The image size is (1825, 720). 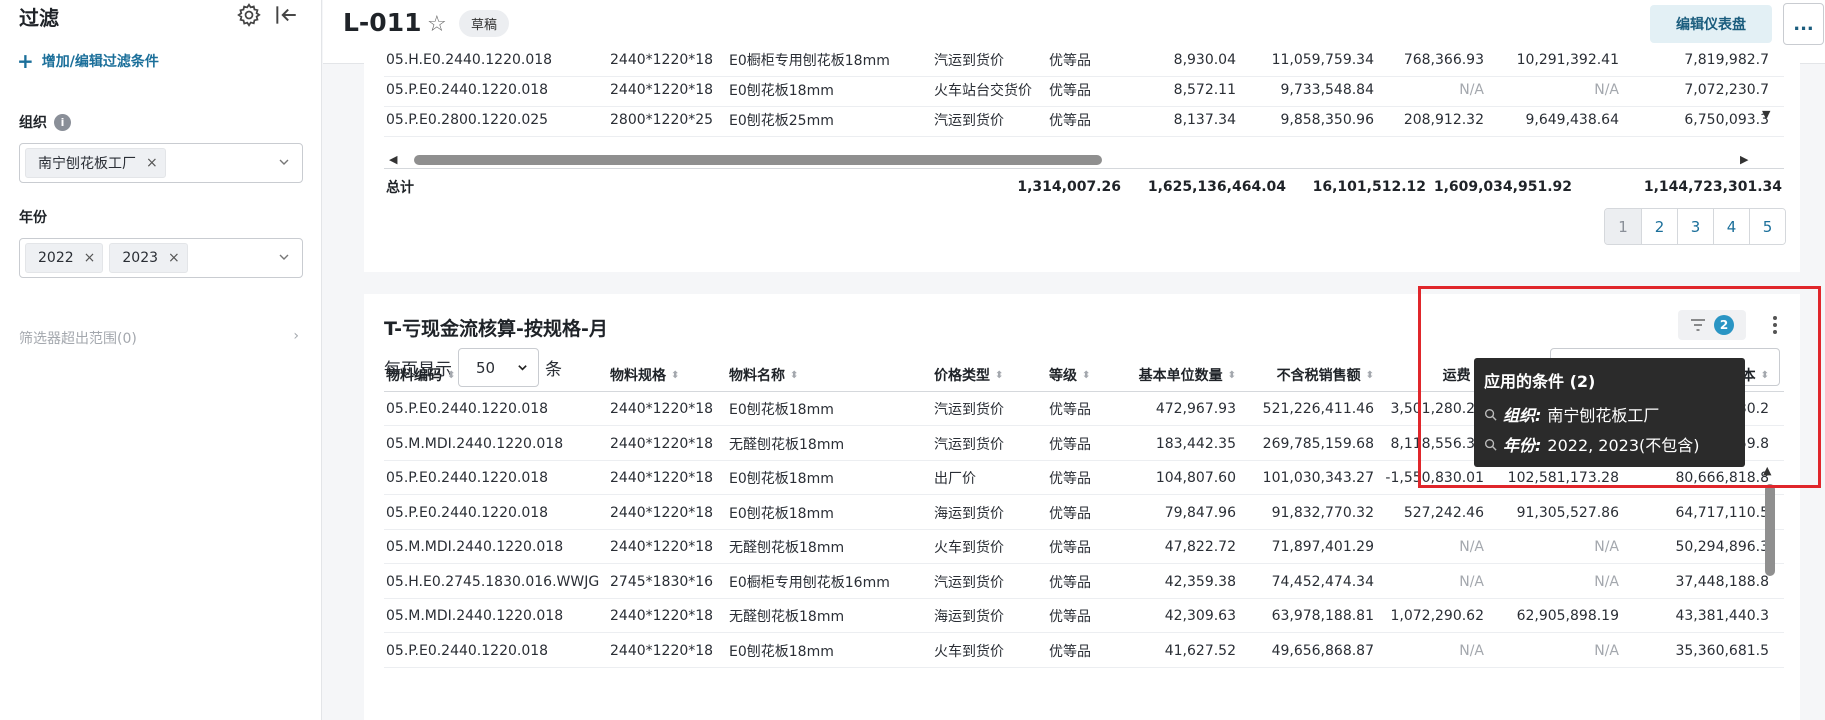 I want to click on table-cell: 74,452,474.34, so click(x=1322, y=581).